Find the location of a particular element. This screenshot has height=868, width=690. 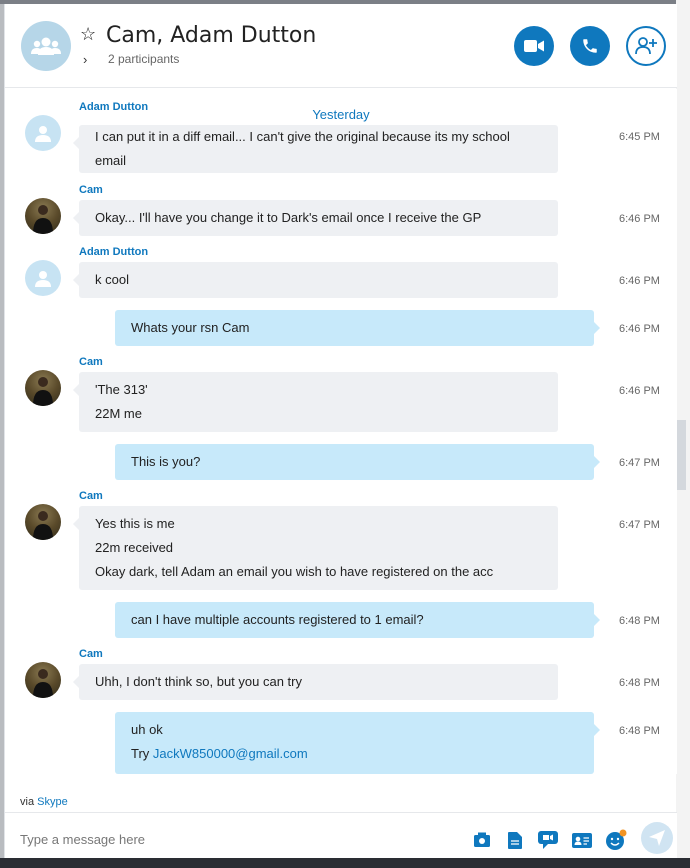

emoji-icon is located at coordinates (616, 840).